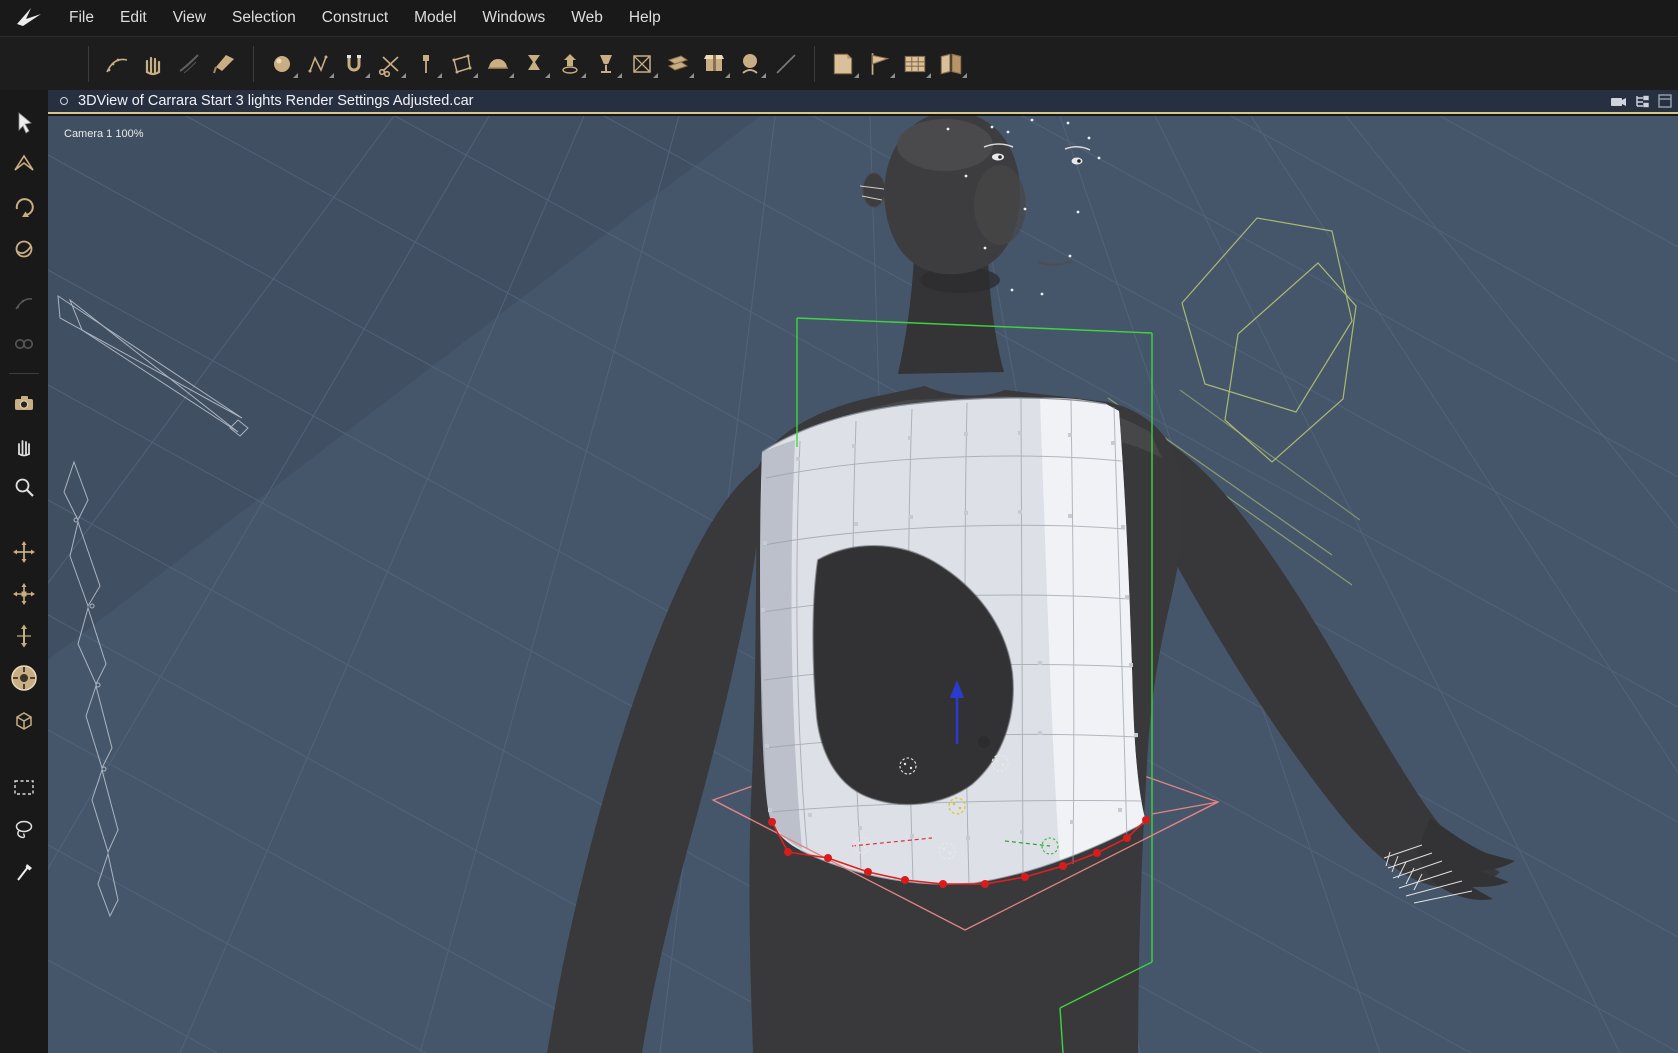 This screenshot has height=1053, width=1678. What do you see at coordinates (24, 678) in the screenshot?
I see `universal-manipulator-tool` at bounding box center [24, 678].